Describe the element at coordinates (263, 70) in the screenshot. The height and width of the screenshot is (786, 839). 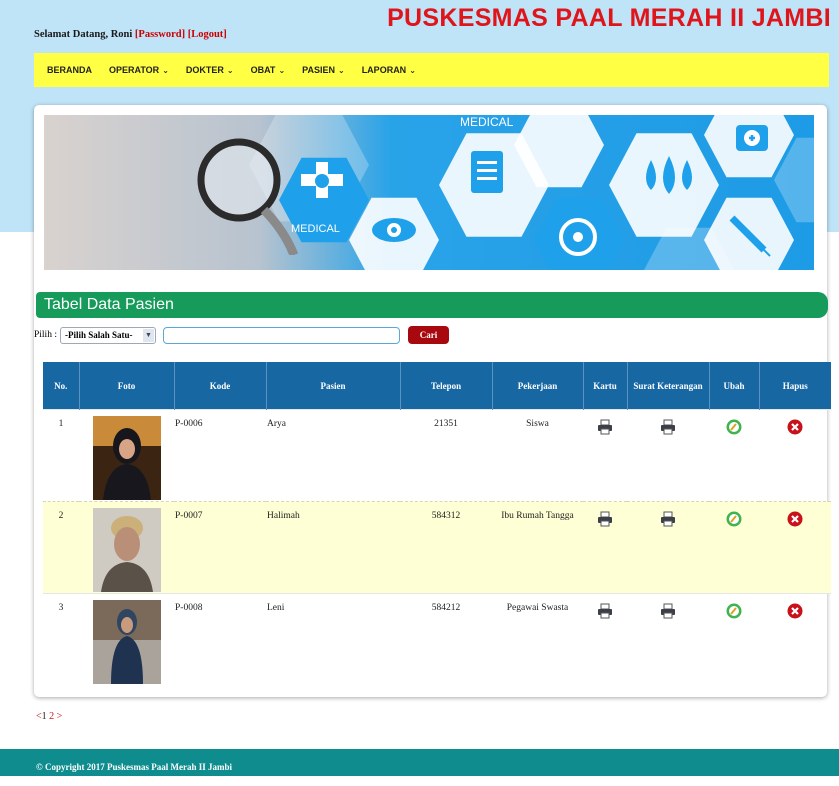
I see `nav-label: OBAT` at that location.